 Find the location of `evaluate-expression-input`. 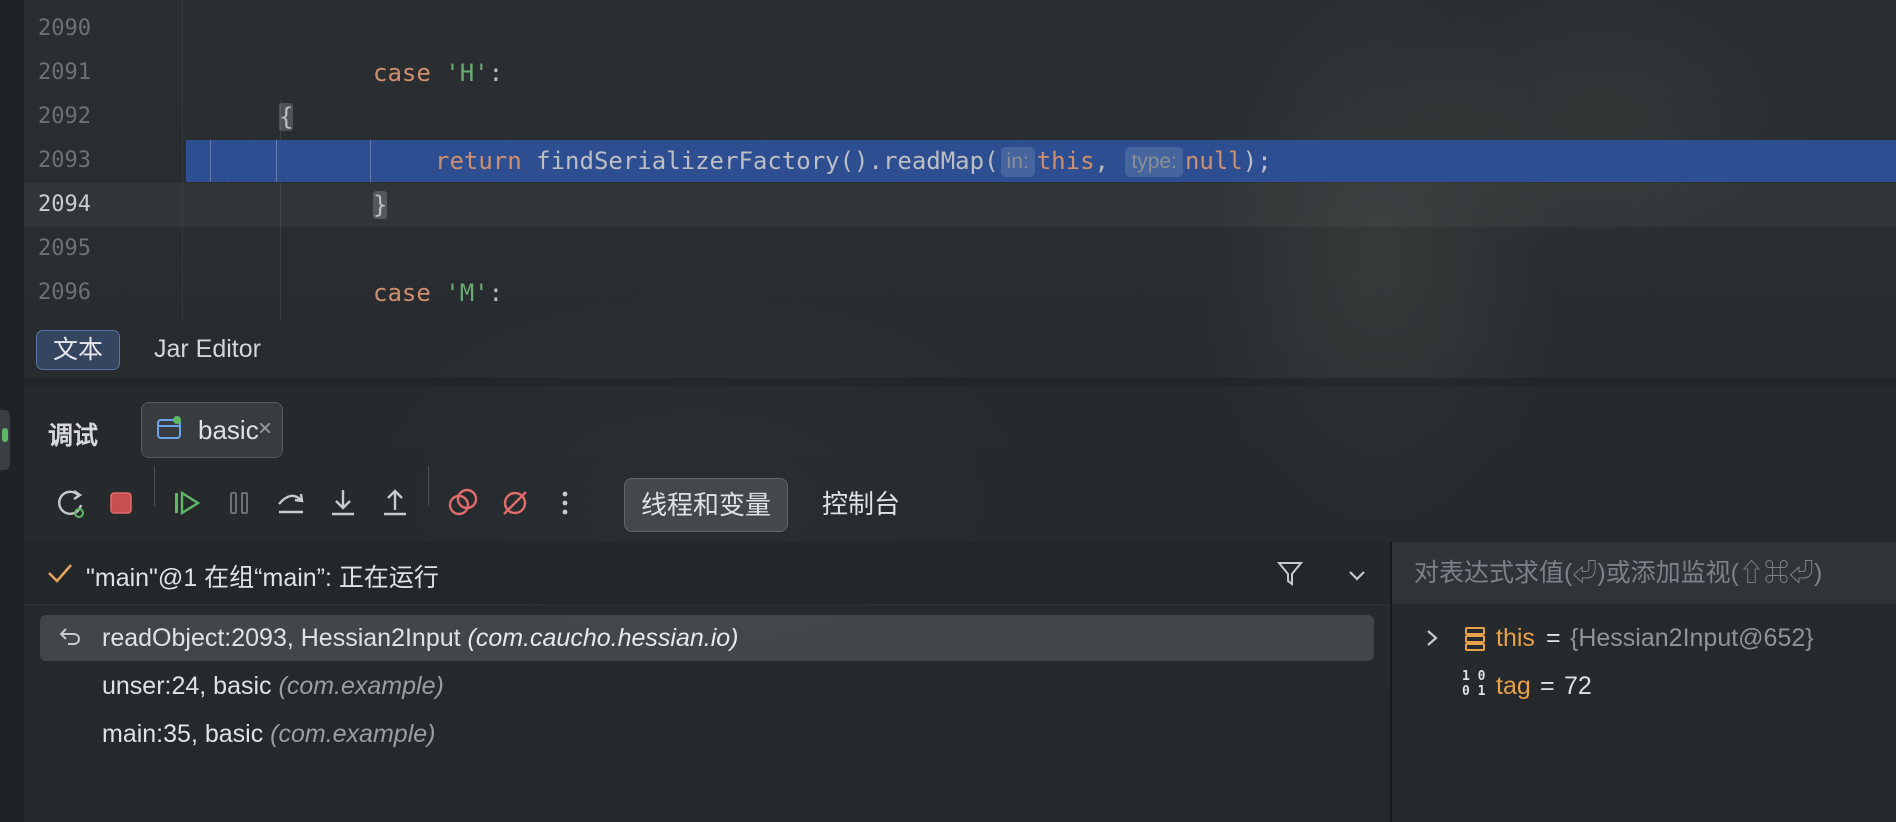

evaluate-expression-input is located at coordinates (1644, 573).